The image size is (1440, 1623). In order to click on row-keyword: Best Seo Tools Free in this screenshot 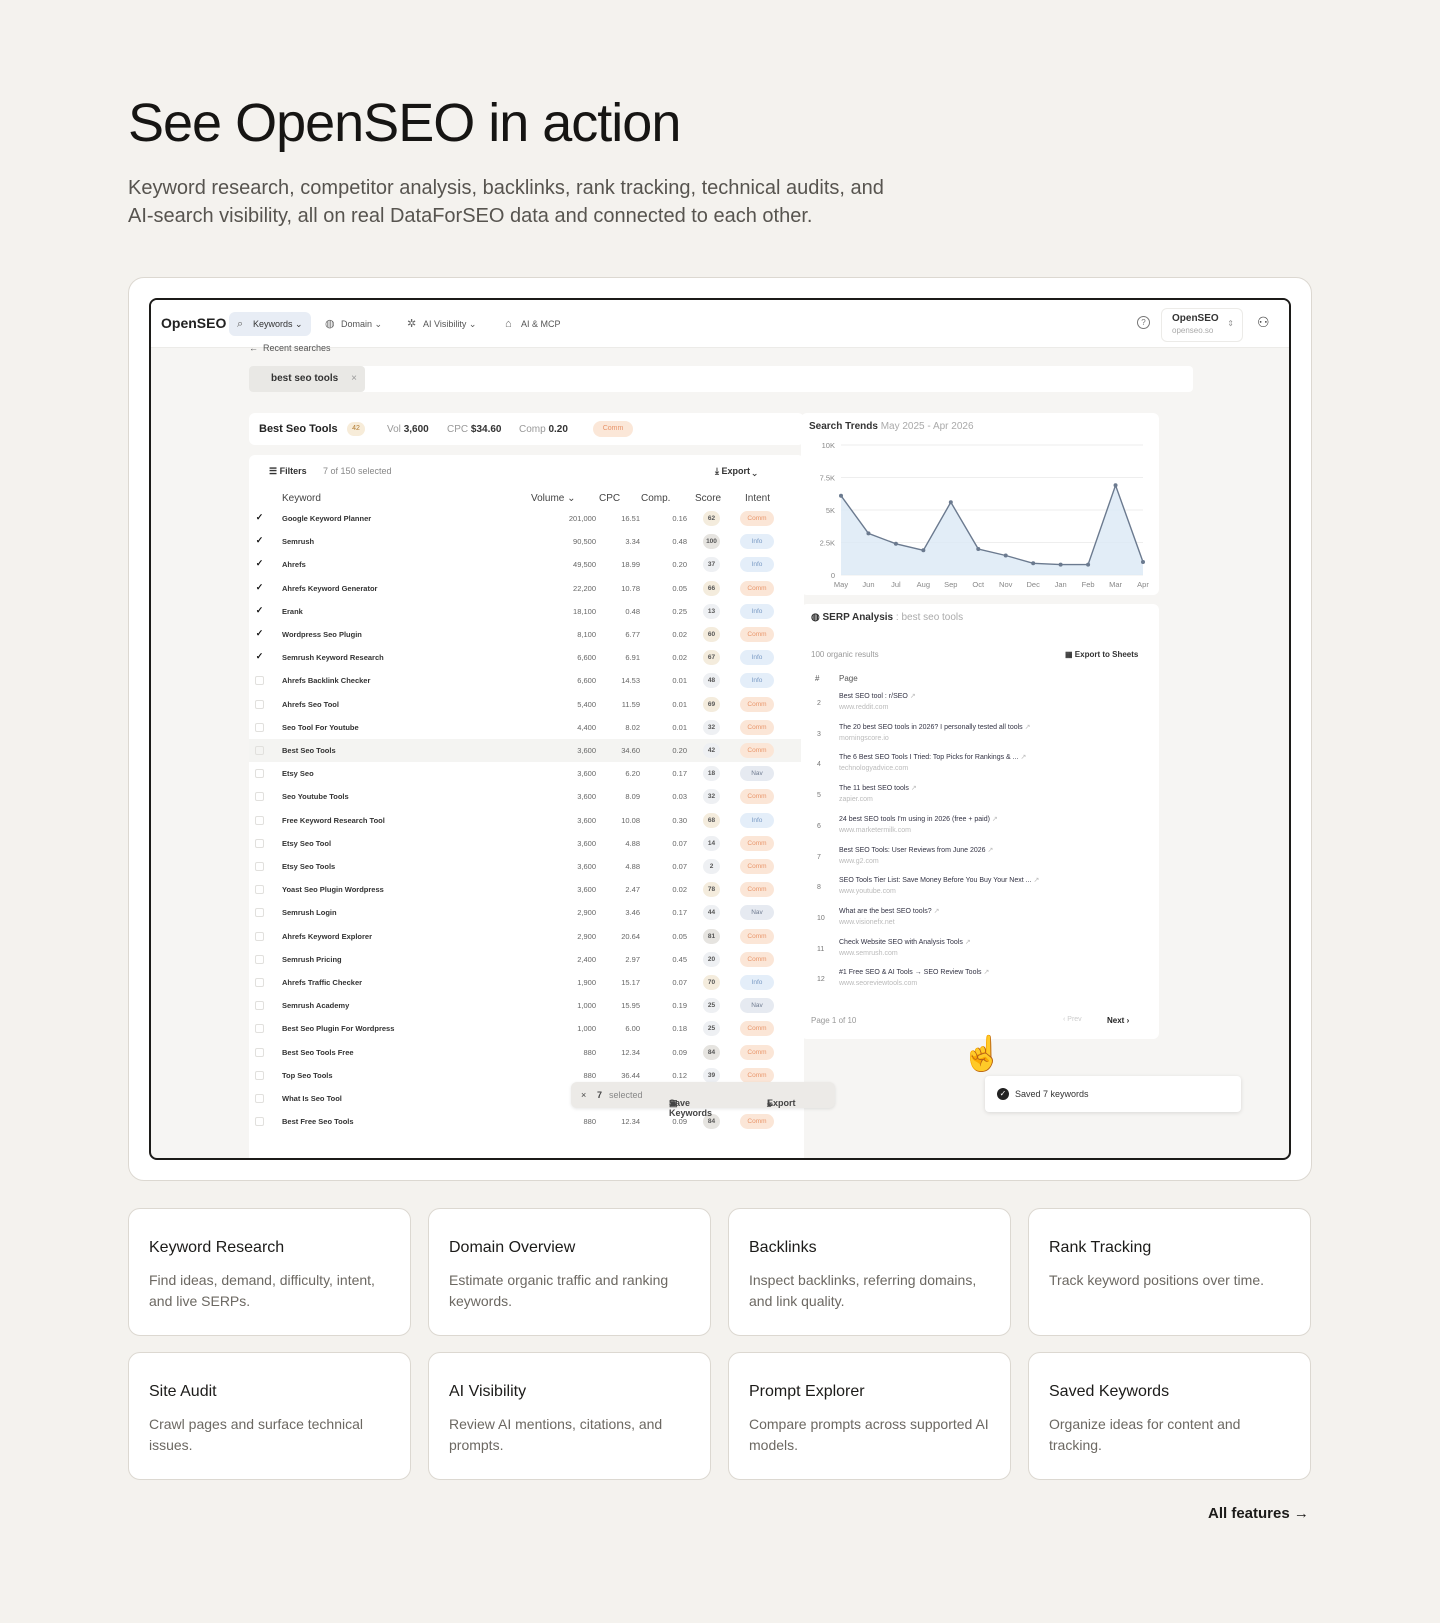, I will do `click(318, 1052)`.